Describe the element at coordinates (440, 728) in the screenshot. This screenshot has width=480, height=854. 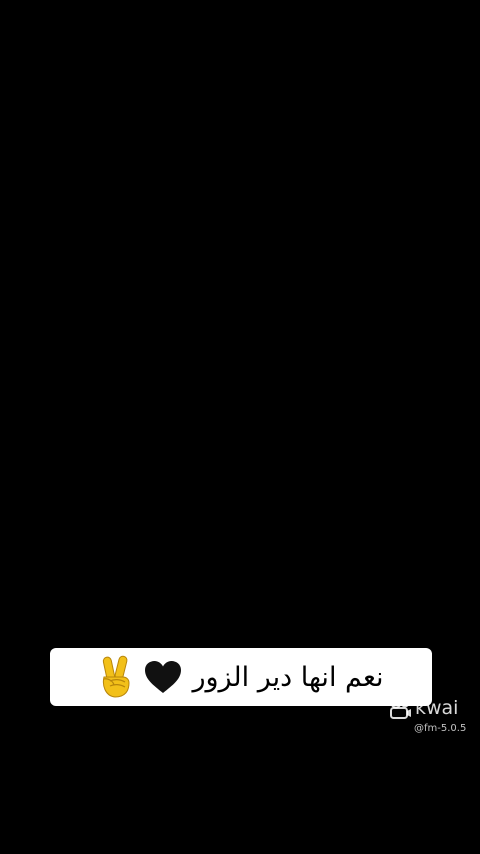
I see `watermark-handle: @fm-5.0.5` at that location.